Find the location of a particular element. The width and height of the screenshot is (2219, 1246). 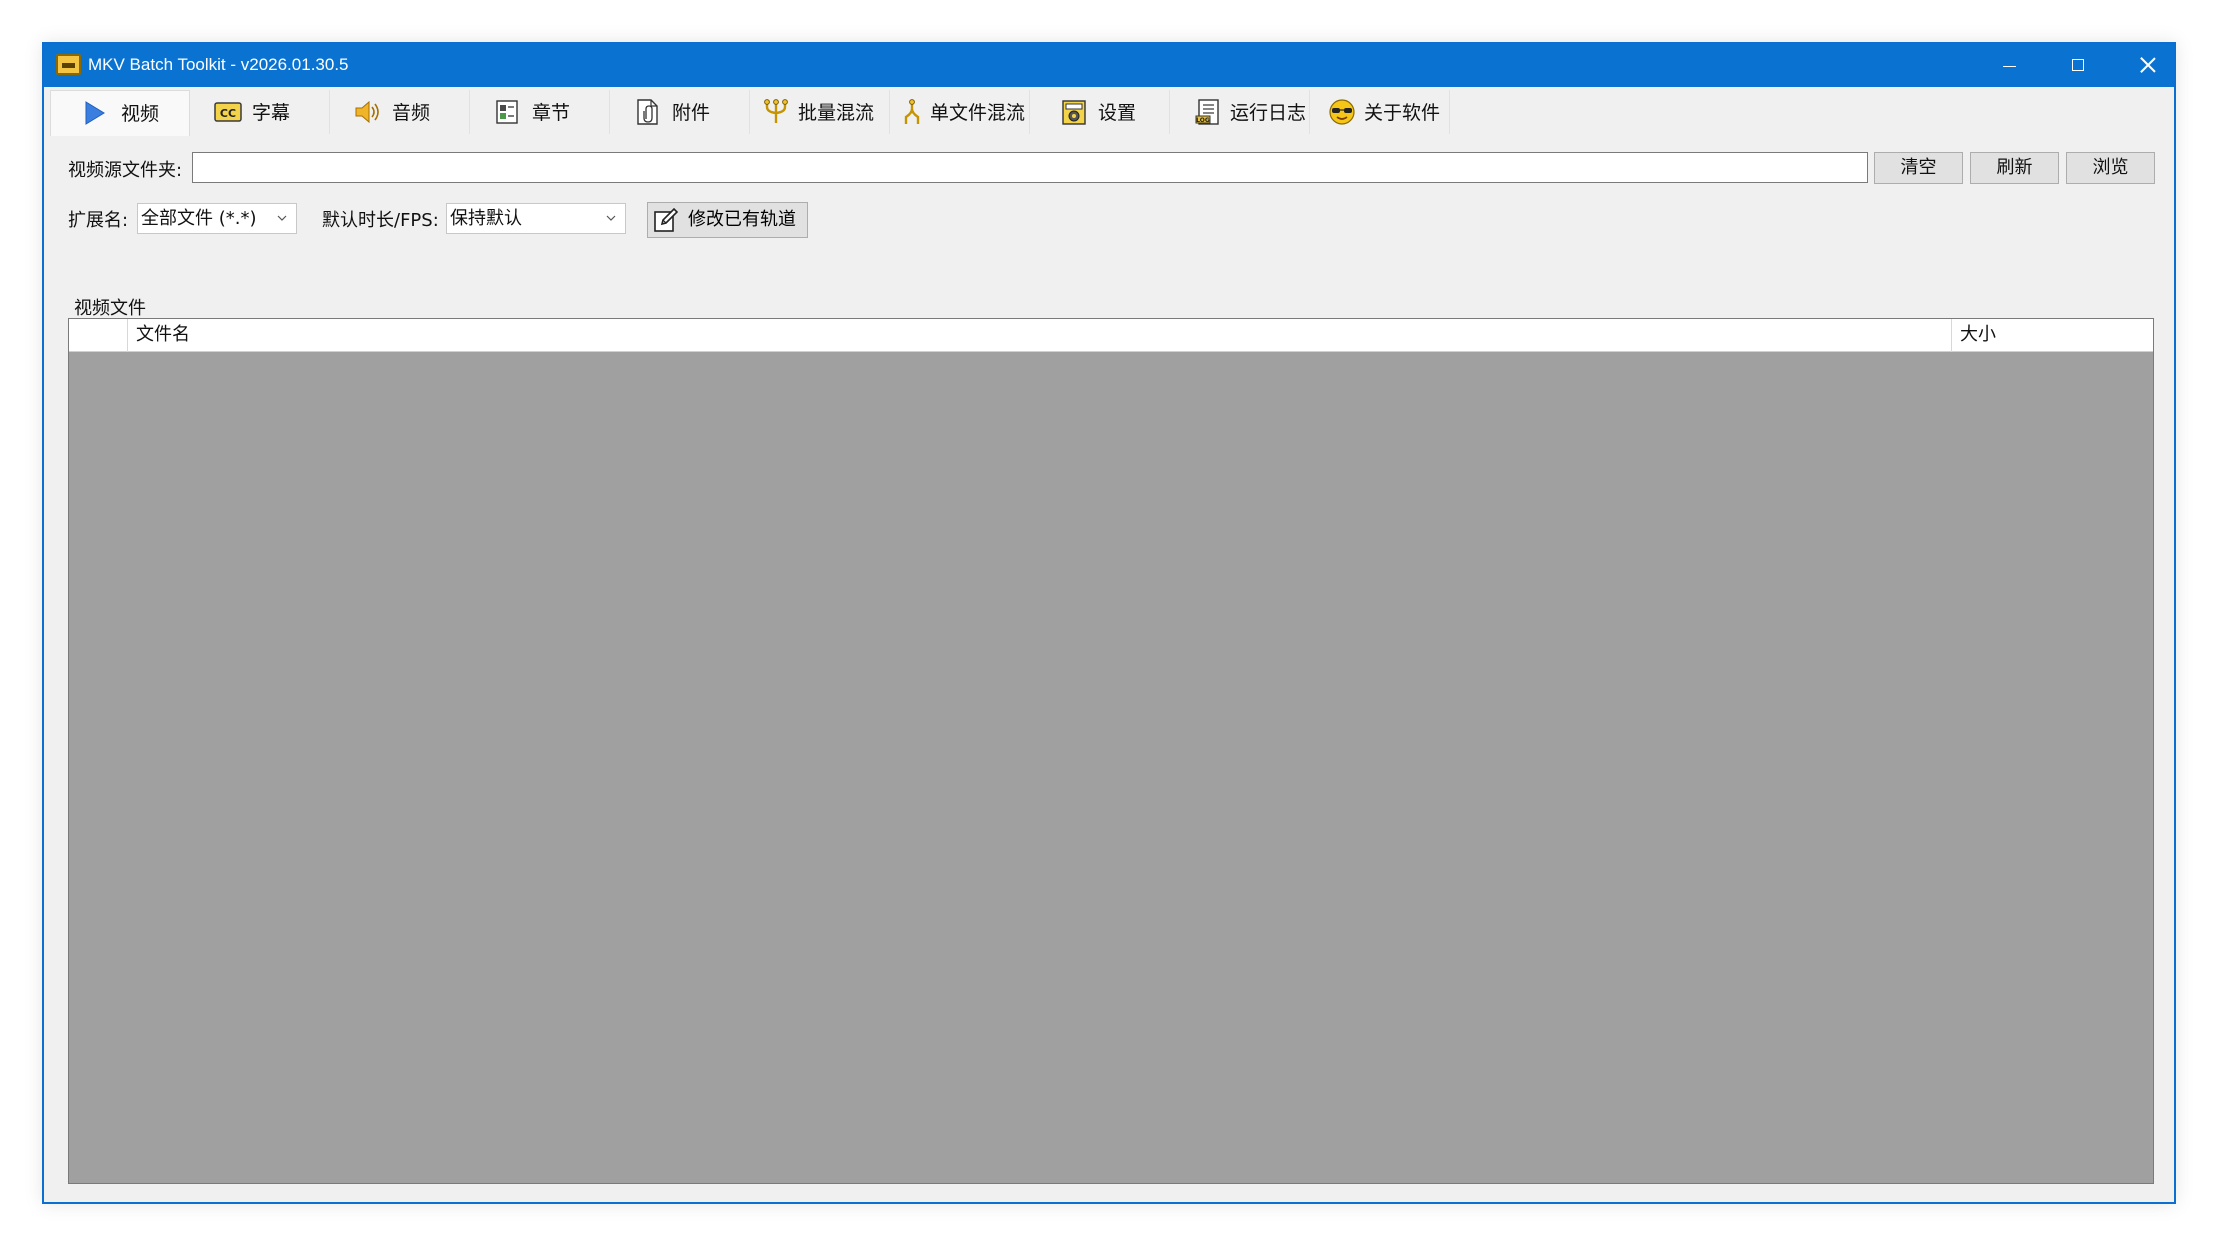

edit-tracks-button: 修改已有轨道 is located at coordinates (727, 220).